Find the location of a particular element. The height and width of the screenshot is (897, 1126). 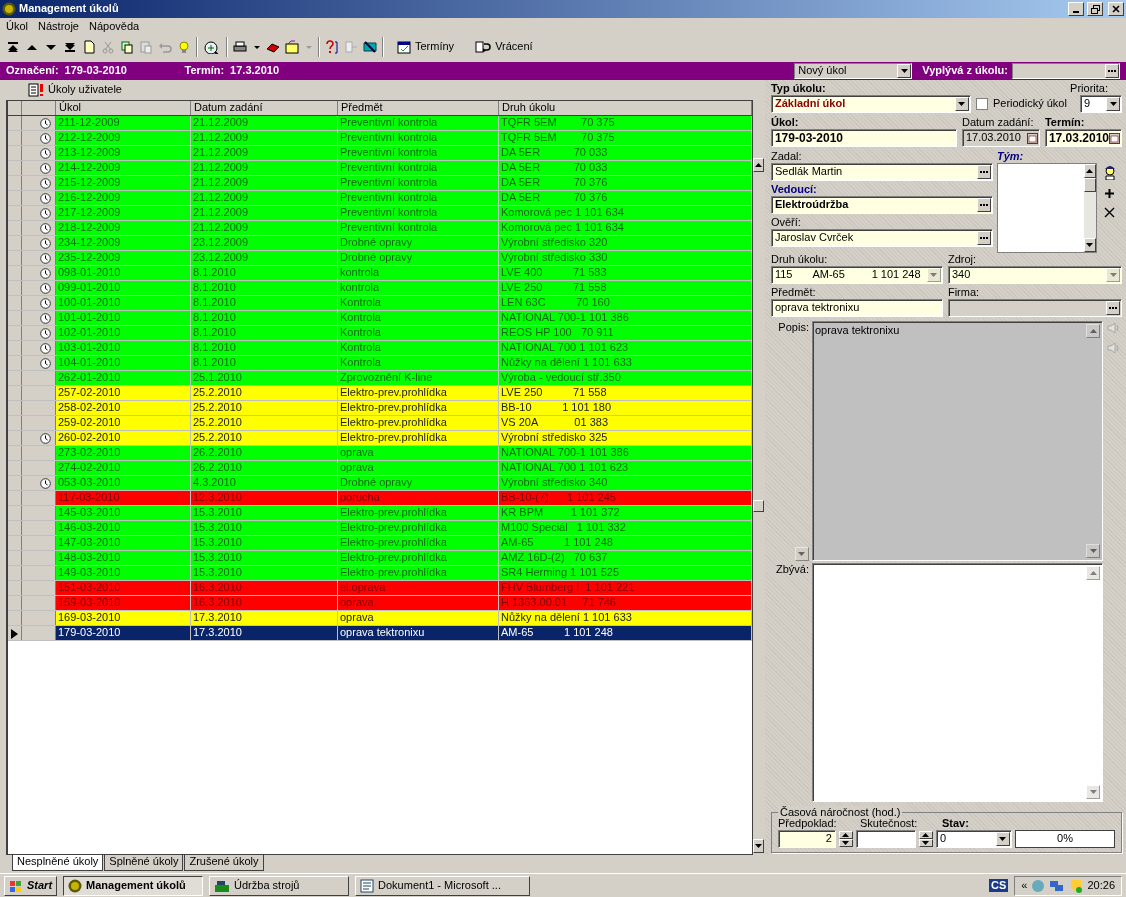

column-header: Druh úkolu is located at coordinates (625, 108).